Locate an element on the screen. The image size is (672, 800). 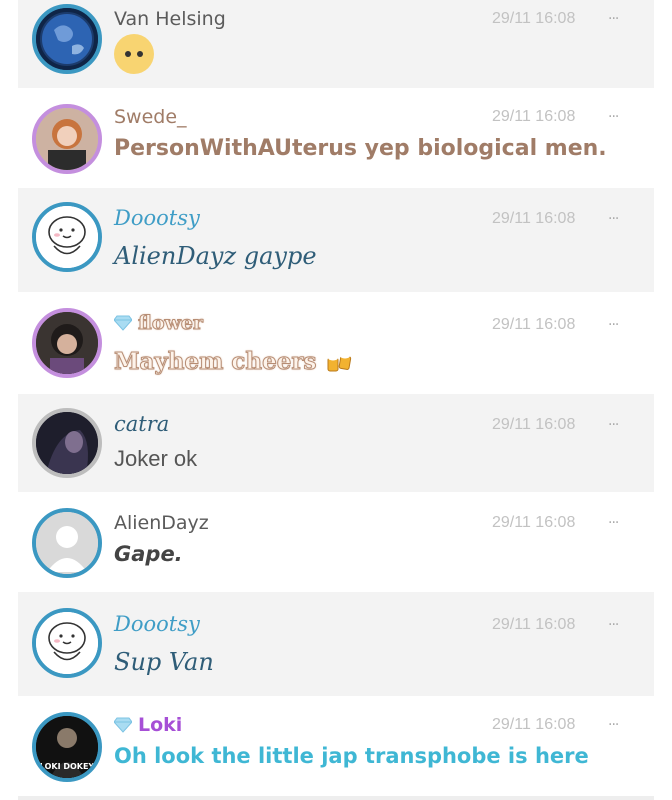
chat-message: flower 29/11 16:08 ··· Mayhem cheers is located at coordinates (336, 343).